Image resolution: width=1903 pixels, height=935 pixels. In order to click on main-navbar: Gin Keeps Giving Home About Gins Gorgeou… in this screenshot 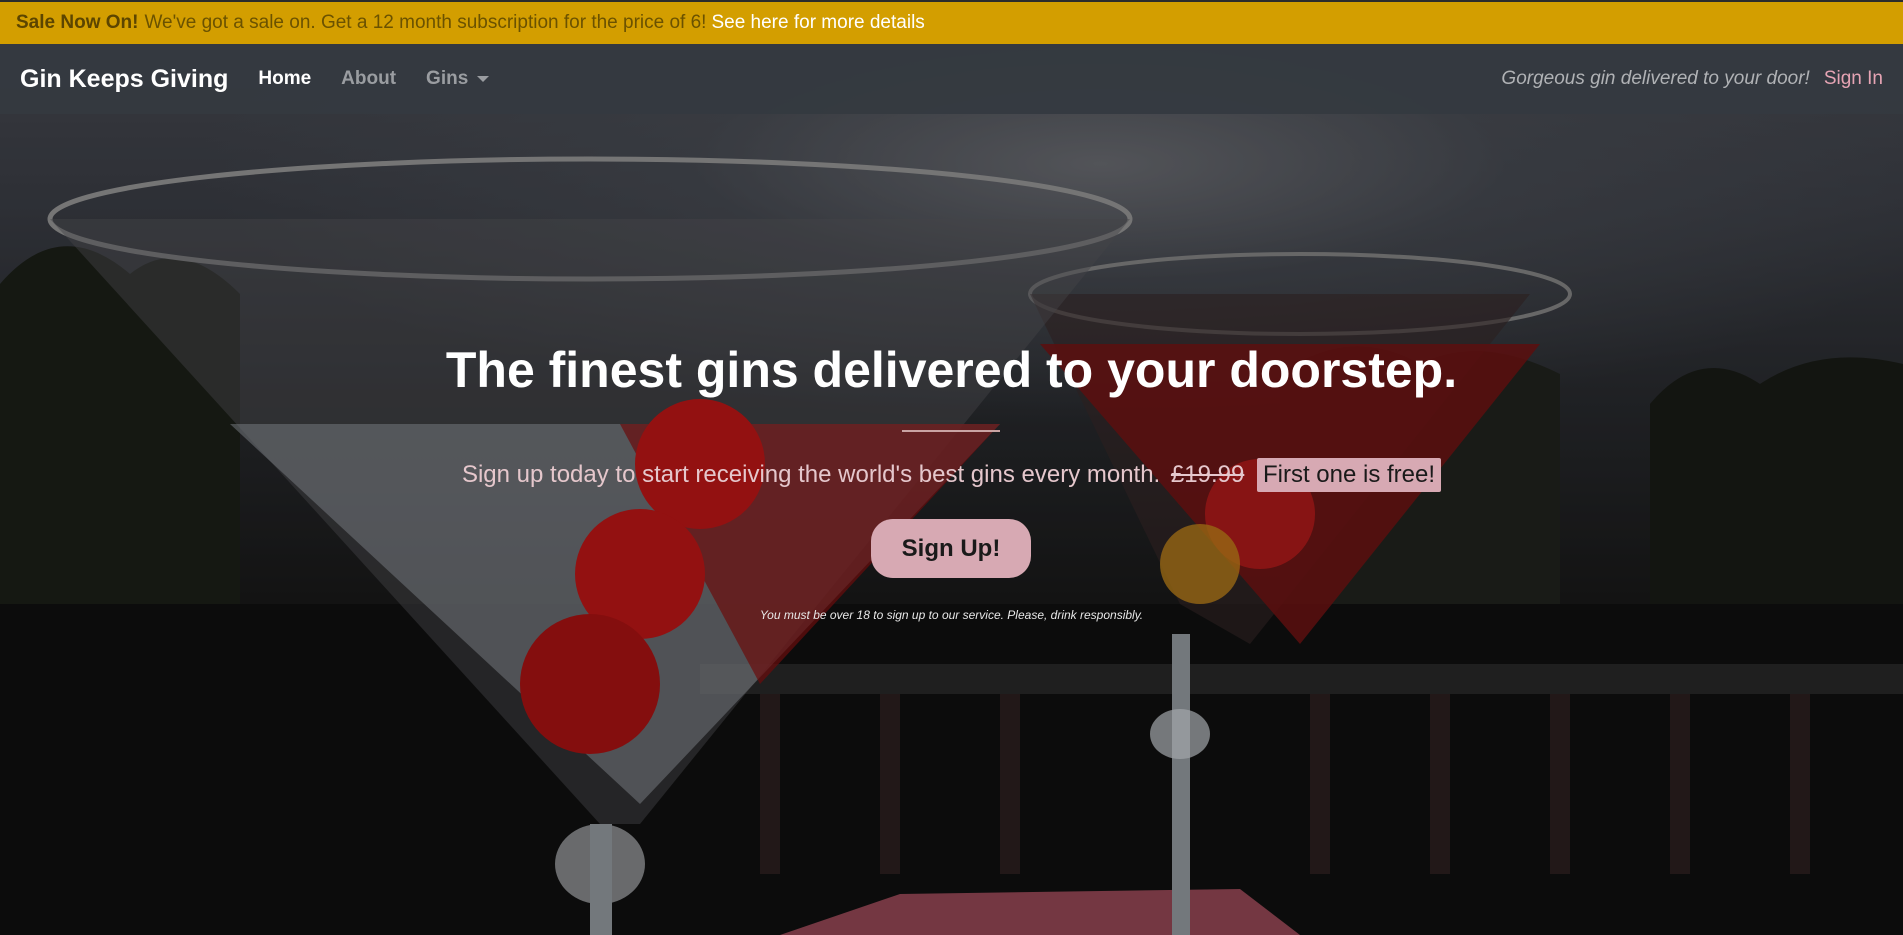, I will do `click(951, 79)`.